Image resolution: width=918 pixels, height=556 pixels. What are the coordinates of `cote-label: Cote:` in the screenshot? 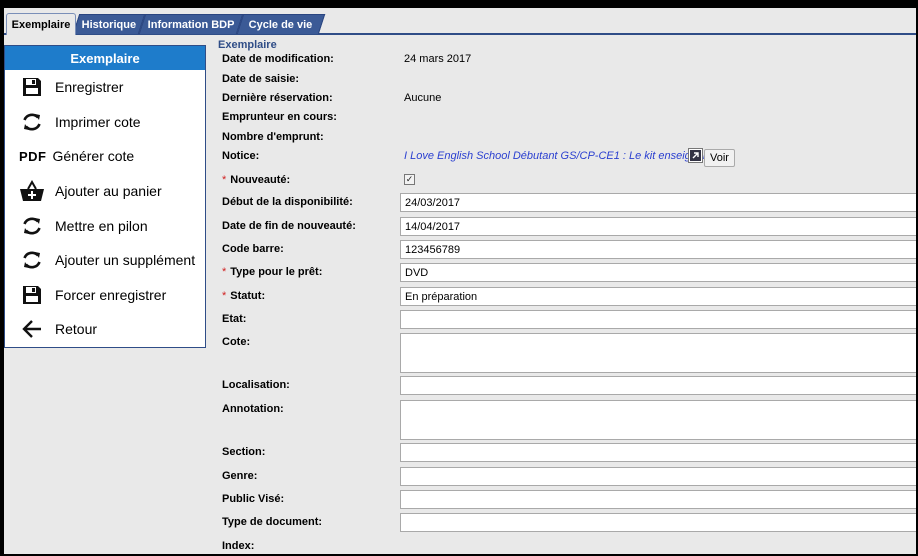 It's located at (236, 342).